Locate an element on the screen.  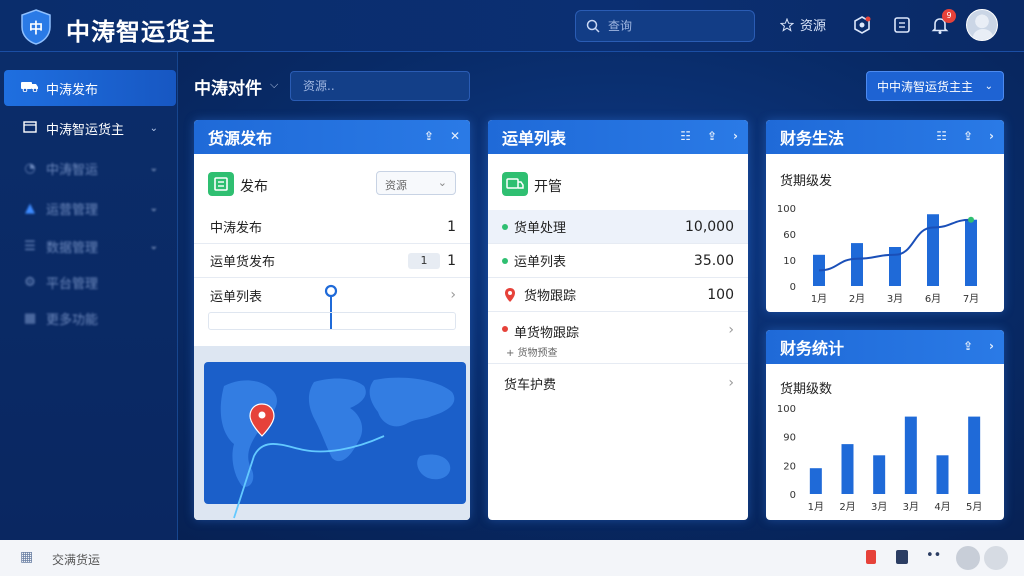
footer-bar: ▦ 交满货运 •• is located at coordinates (512, 558).